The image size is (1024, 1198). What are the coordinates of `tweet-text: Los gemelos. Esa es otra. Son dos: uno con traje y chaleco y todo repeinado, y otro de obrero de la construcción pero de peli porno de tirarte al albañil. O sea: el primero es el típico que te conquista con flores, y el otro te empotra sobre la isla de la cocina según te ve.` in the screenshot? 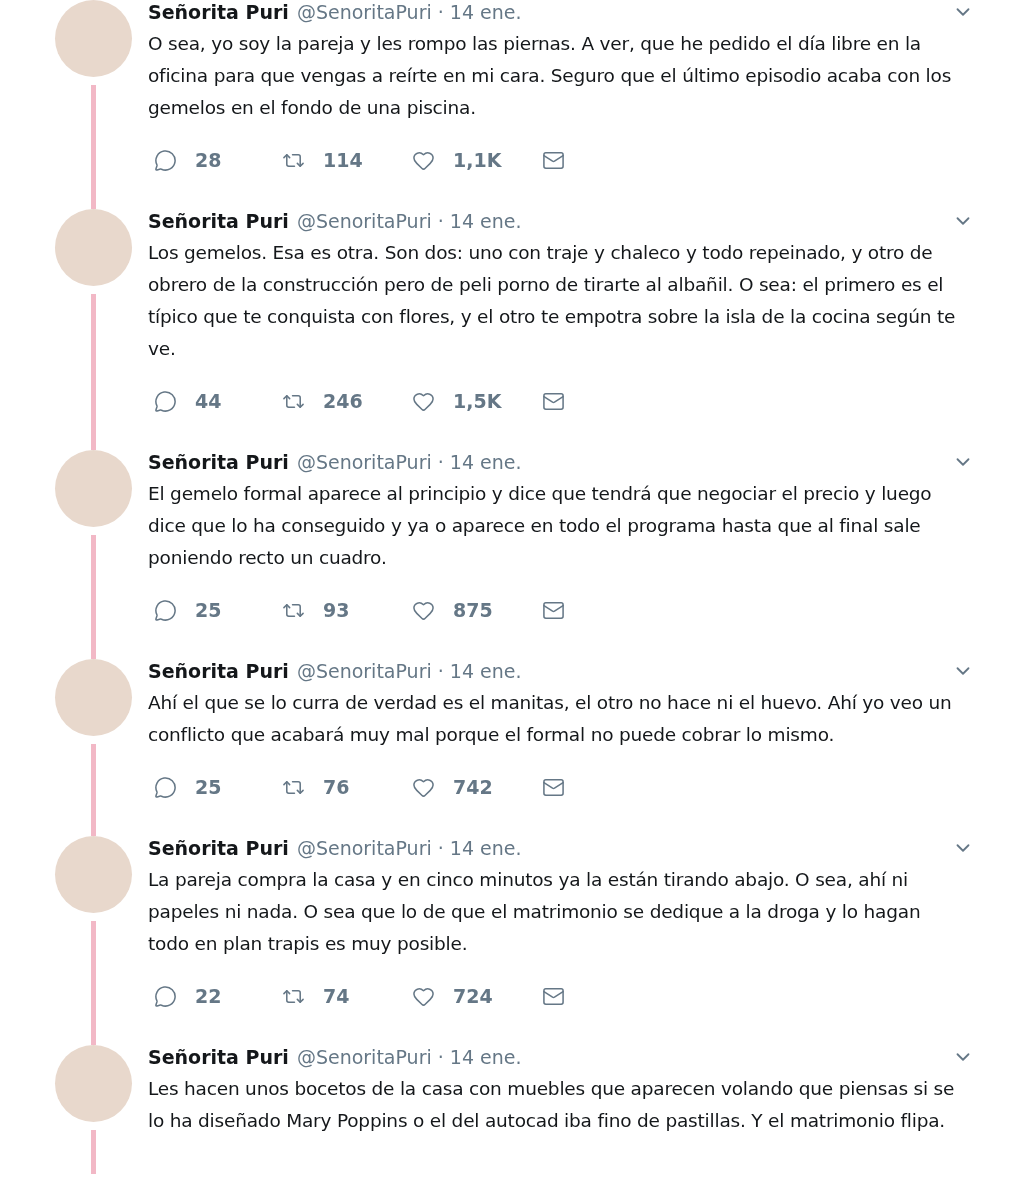 It's located at (552, 301).